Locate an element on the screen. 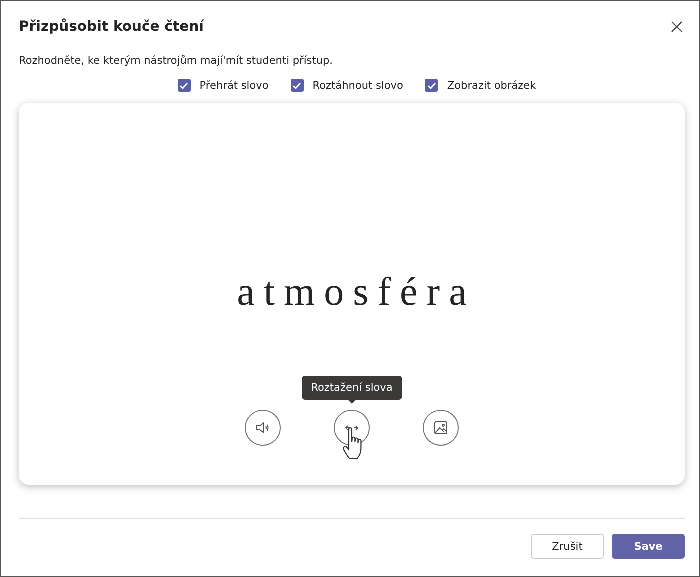 The height and width of the screenshot is (577, 700). checkbox-label: Roztáhnout slovo is located at coordinates (358, 86).